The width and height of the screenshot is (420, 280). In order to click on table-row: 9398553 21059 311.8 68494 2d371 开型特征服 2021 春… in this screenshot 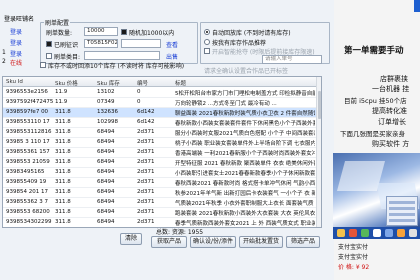, I will do `click(161, 163)`.